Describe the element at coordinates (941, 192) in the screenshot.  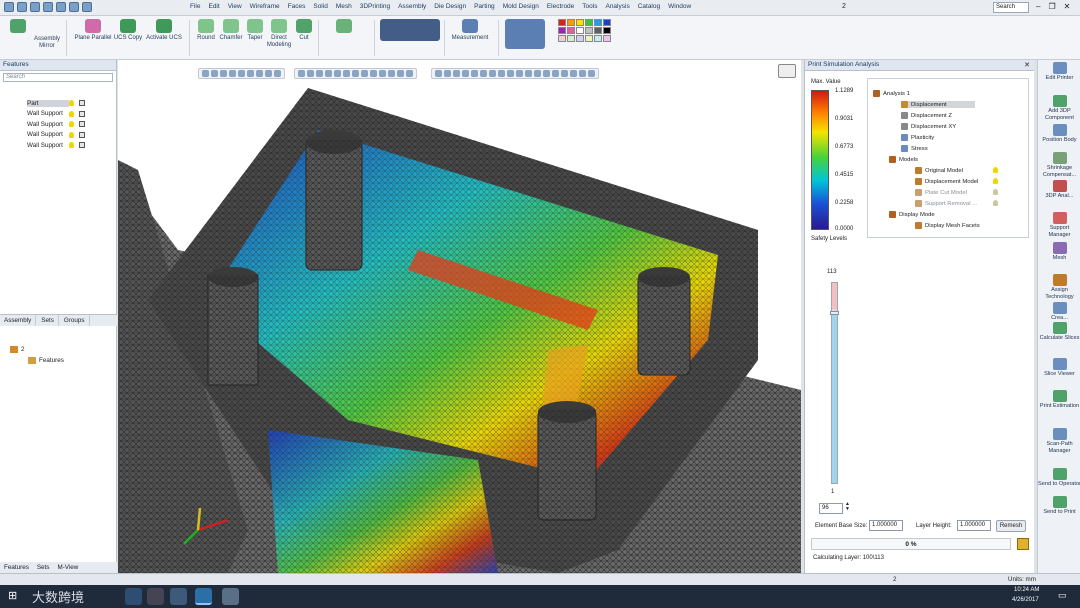
I see `tree-plate-cut-model: Plate Cut Model` at that location.